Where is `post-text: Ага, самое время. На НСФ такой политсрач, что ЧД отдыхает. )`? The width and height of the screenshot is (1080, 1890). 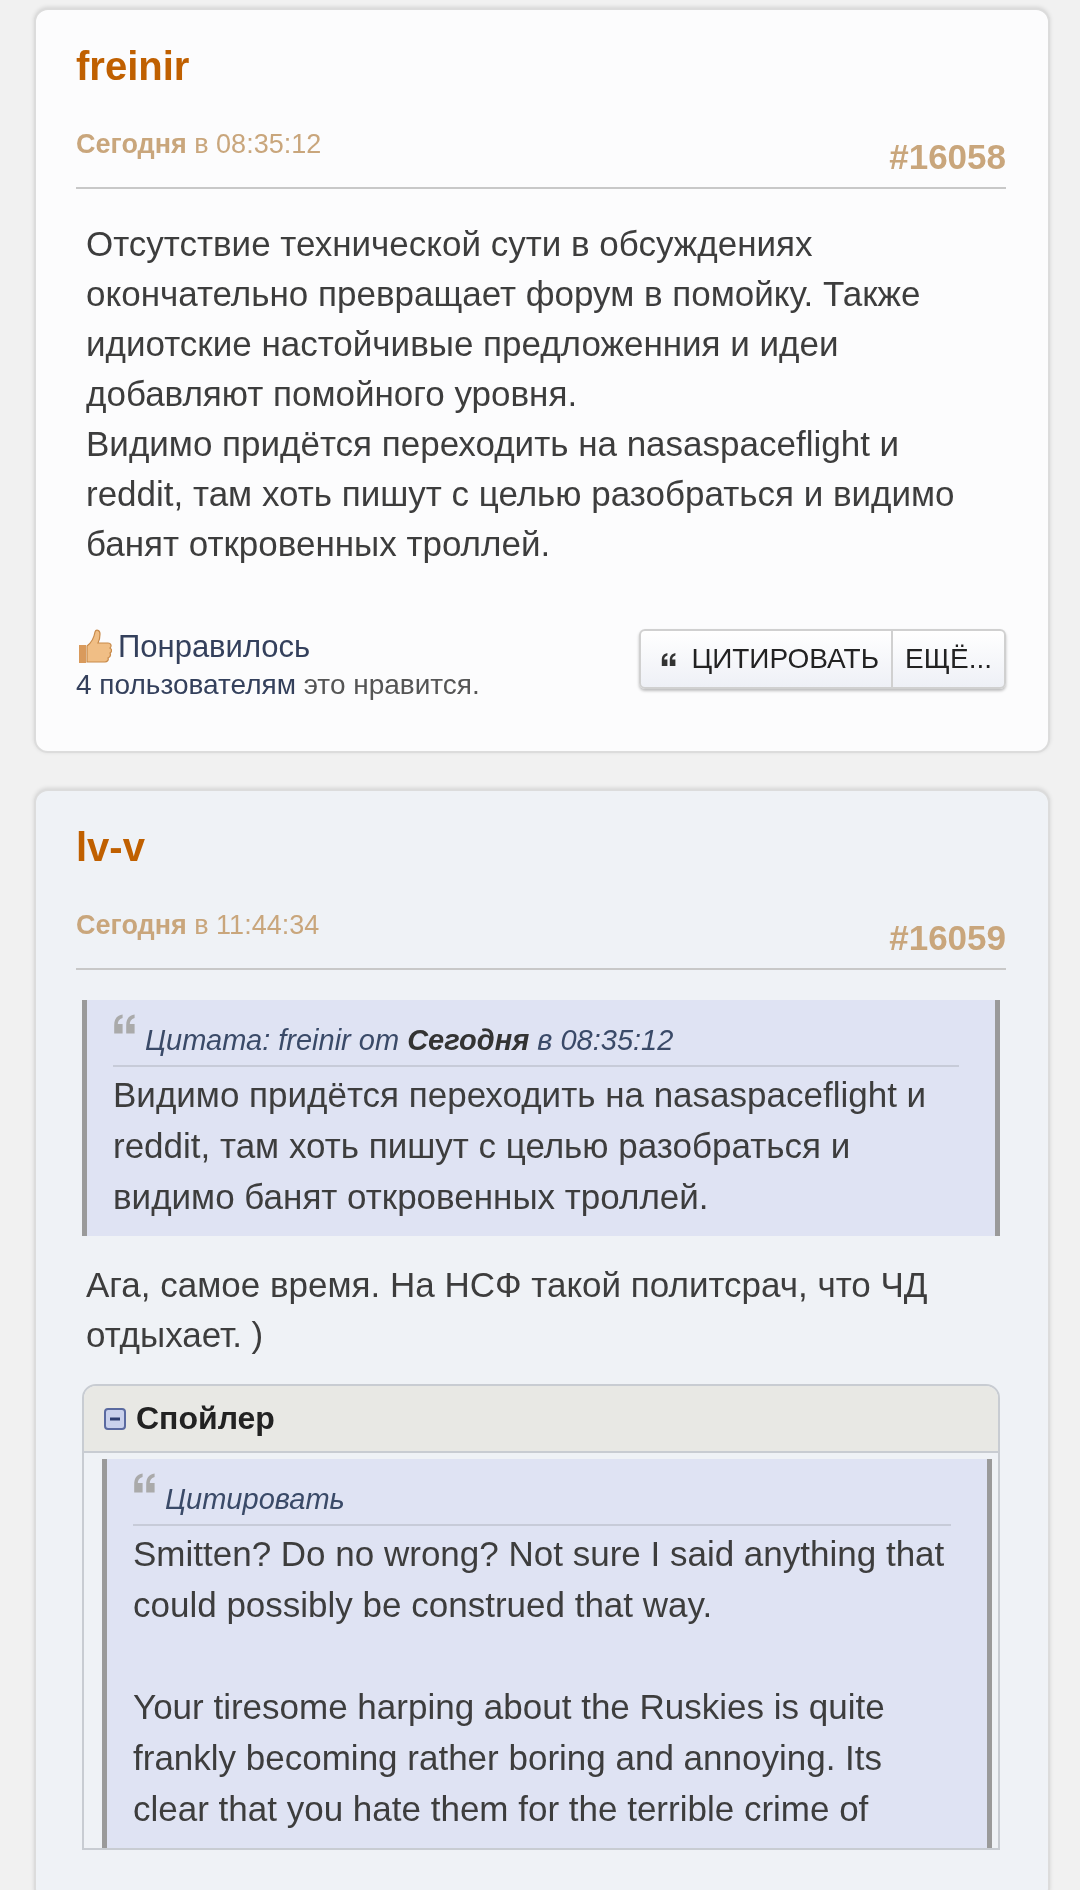 post-text: Ага, самое время. На НСФ такой политсрач, что ЧД отдыхает. ) is located at coordinates (507, 1310).